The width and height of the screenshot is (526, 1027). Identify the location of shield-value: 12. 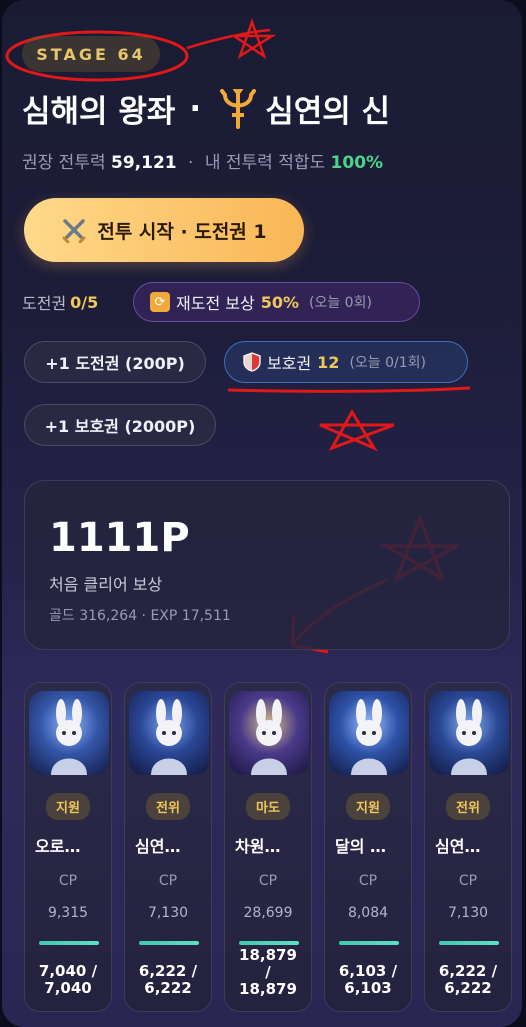
(328, 362).